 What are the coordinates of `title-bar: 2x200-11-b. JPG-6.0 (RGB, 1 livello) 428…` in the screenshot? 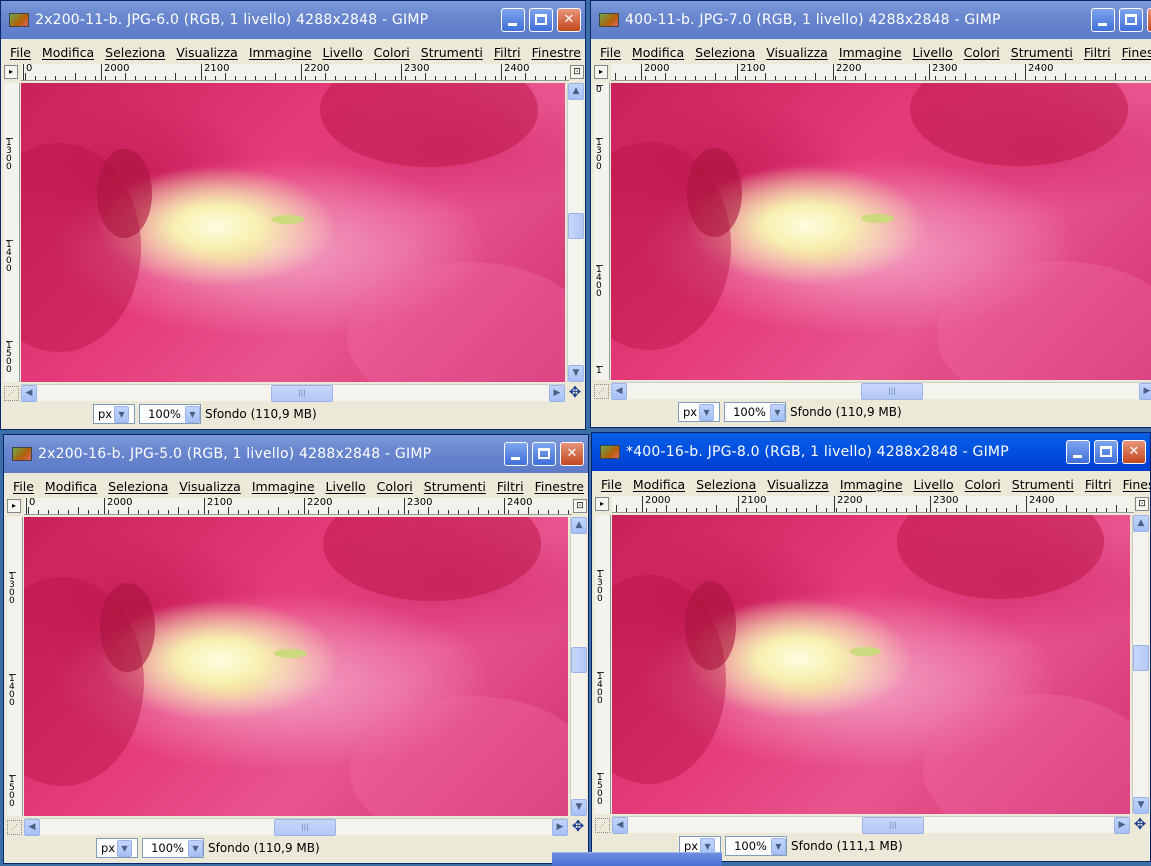 It's located at (293, 20).